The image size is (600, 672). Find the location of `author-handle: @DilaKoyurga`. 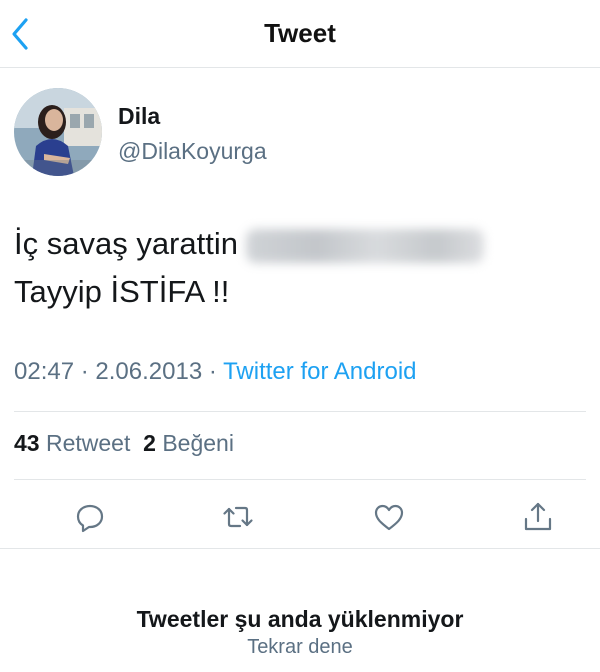

author-handle: @DilaKoyurga is located at coordinates (192, 151).